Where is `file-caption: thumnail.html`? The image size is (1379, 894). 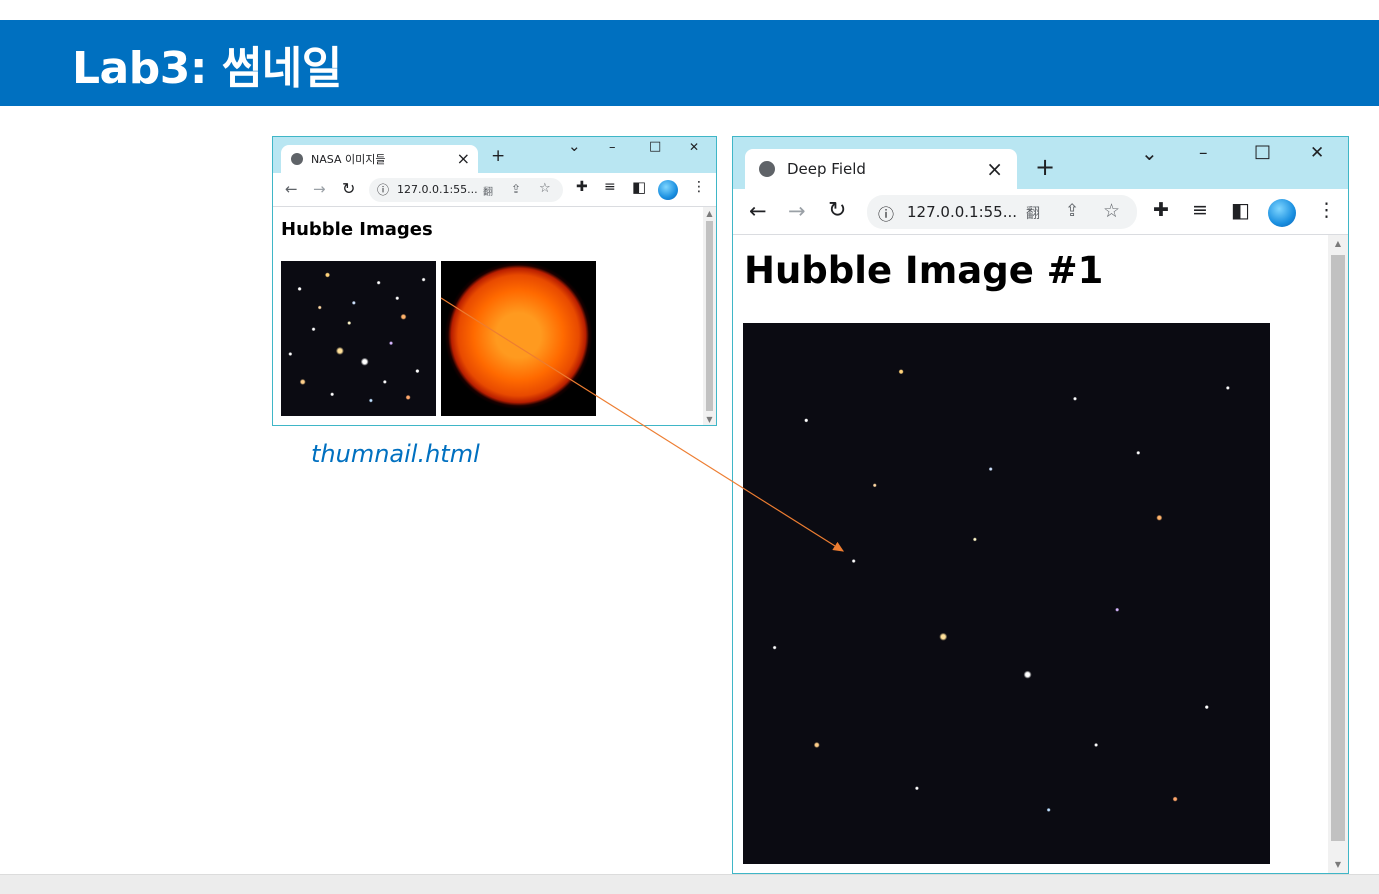 file-caption: thumnail.html is located at coordinates (395, 454).